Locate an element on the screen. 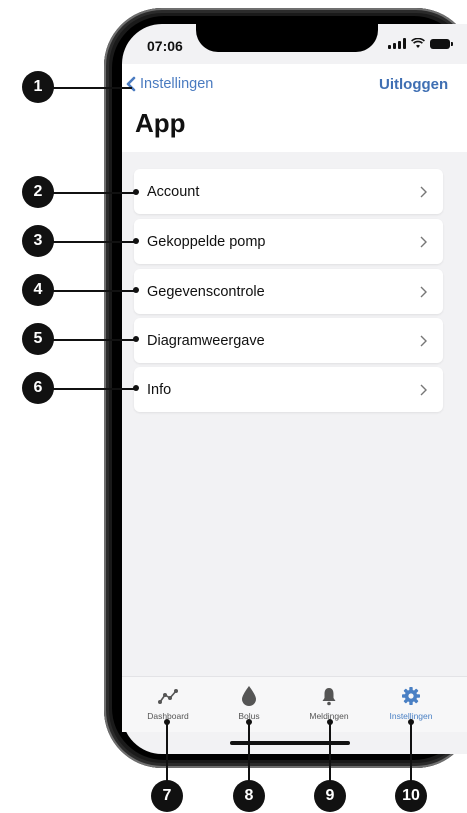 This screenshot has width=467, height=813. callout-badge: 6 is located at coordinates (38, 388).